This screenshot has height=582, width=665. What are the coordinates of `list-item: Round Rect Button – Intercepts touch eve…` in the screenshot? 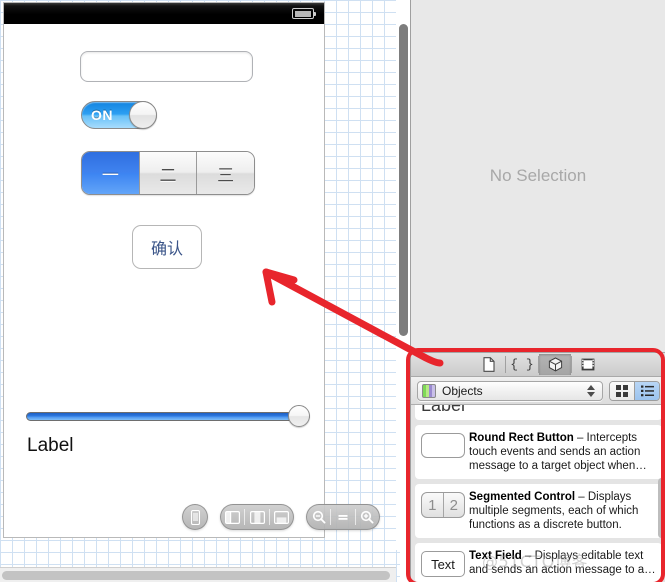 It's located at (538, 452).